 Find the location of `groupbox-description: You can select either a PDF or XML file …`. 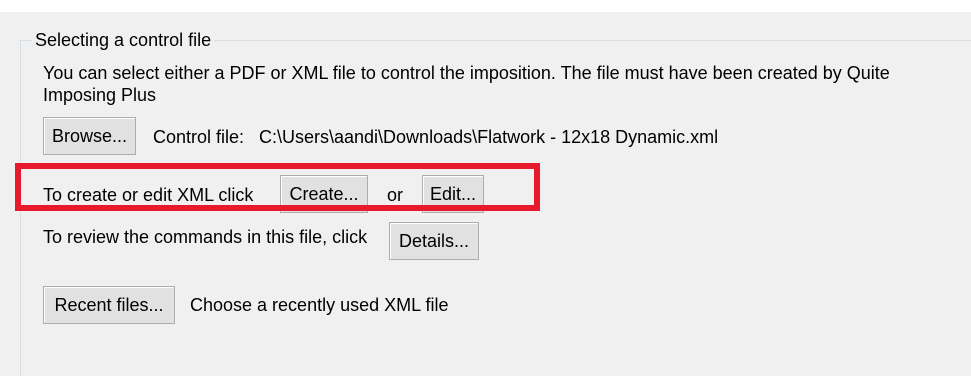

groupbox-description: You can select either a PDF or XML file … is located at coordinates (466, 84).